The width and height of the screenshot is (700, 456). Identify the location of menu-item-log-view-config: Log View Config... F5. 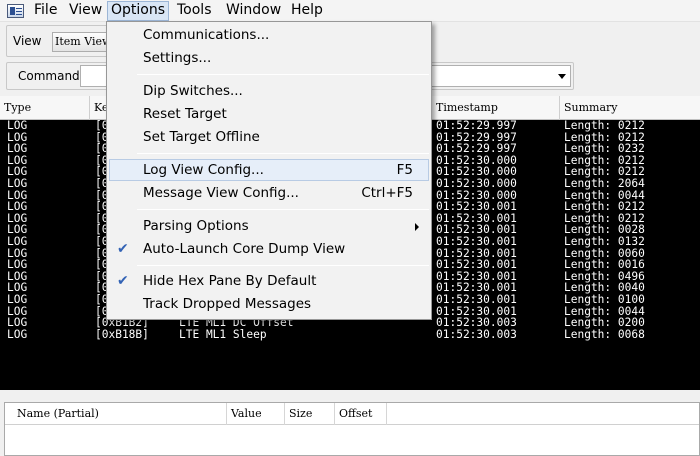
(269, 170).